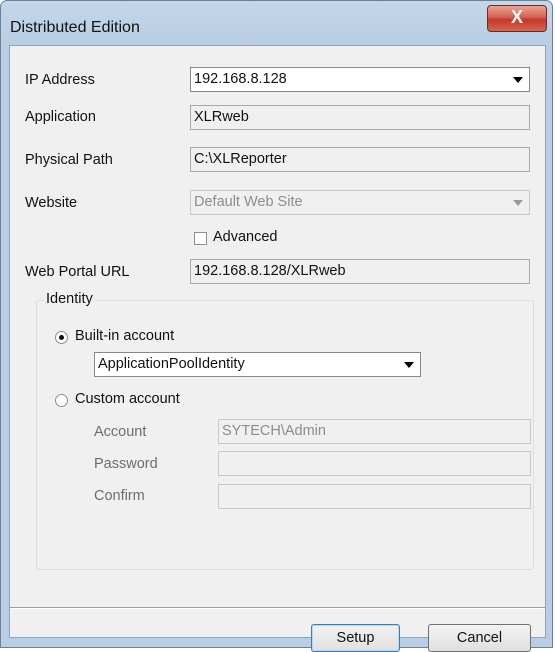 The width and height of the screenshot is (555, 652). What do you see at coordinates (171, 364) in the screenshot?
I see `builtin-account-value: ApplicationPoolIdentity` at bounding box center [171, 364].